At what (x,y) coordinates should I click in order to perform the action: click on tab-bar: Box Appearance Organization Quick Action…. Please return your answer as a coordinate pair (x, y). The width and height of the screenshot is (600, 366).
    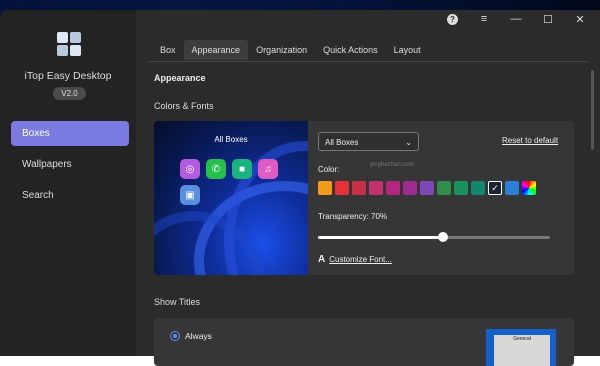
    Looking at the image, I should click on (290, 50).